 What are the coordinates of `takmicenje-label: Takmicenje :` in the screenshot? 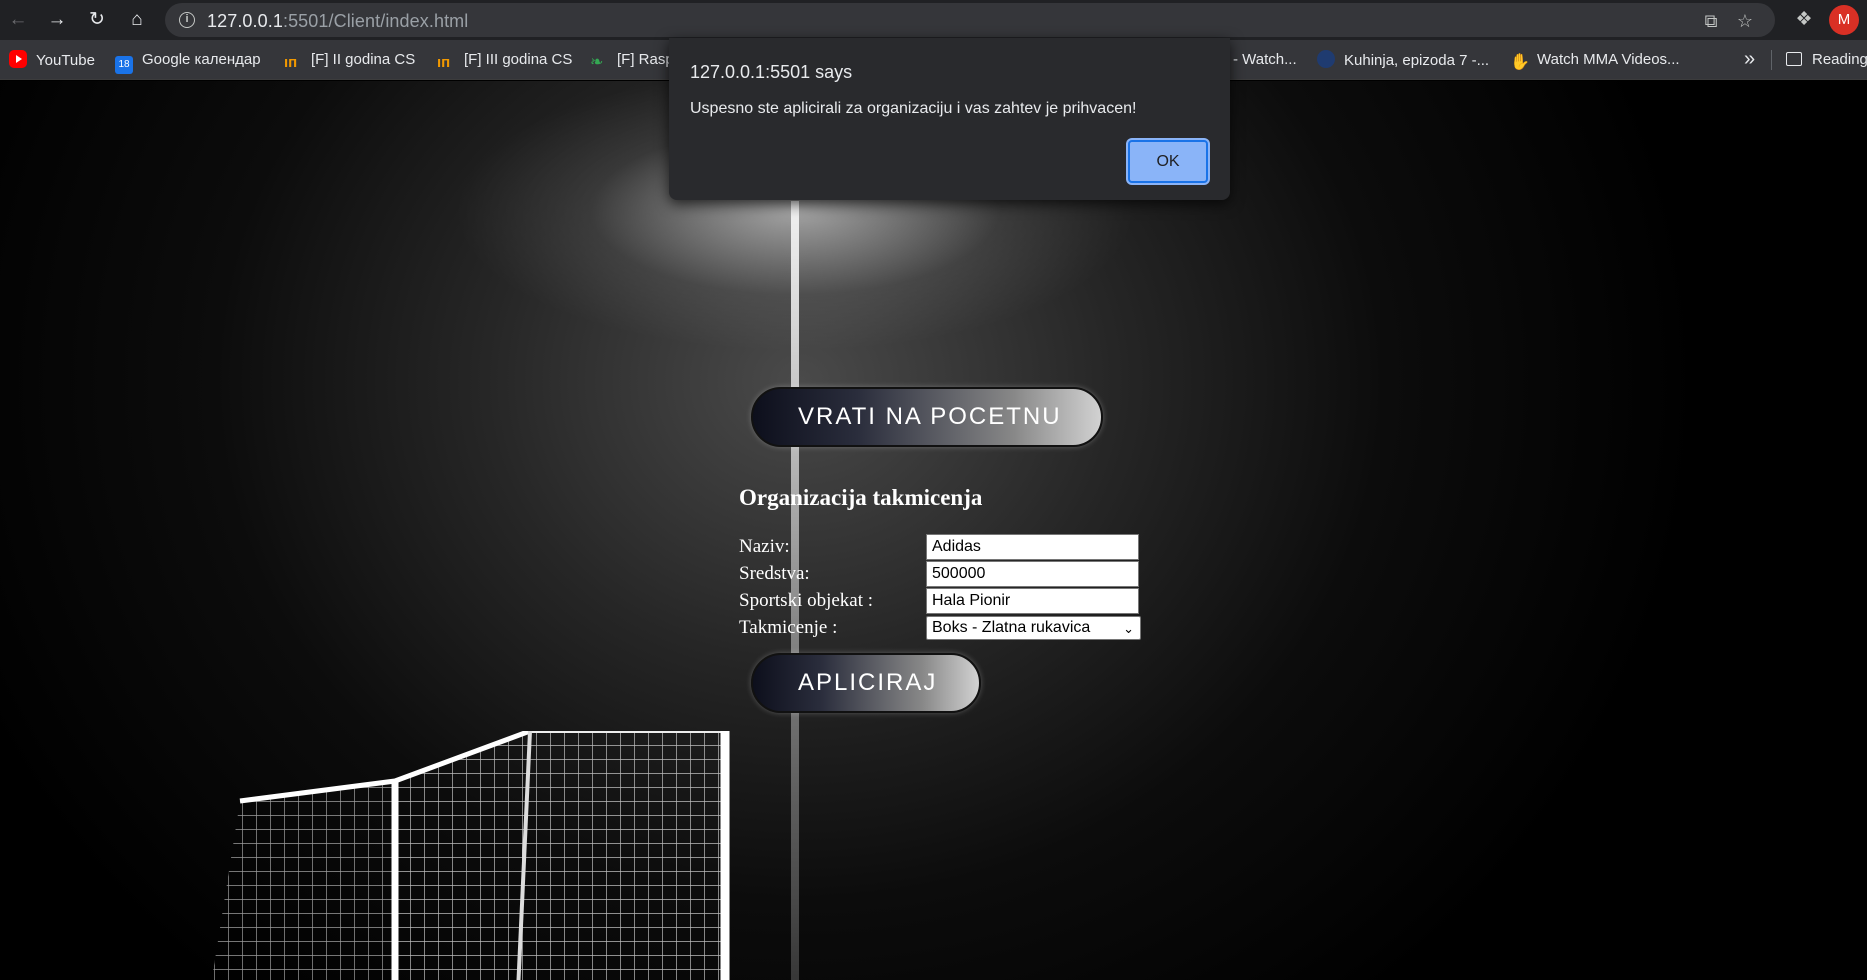 It's located at (788, 627).